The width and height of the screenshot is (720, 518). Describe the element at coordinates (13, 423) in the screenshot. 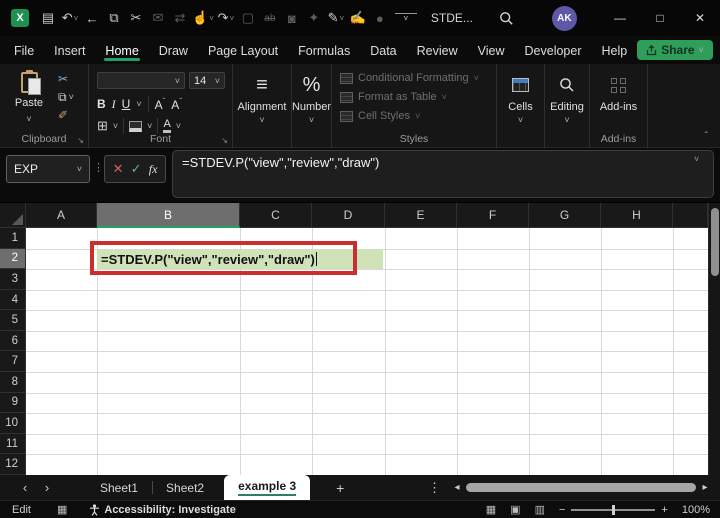

I see `row-header-10: 10` at that location.